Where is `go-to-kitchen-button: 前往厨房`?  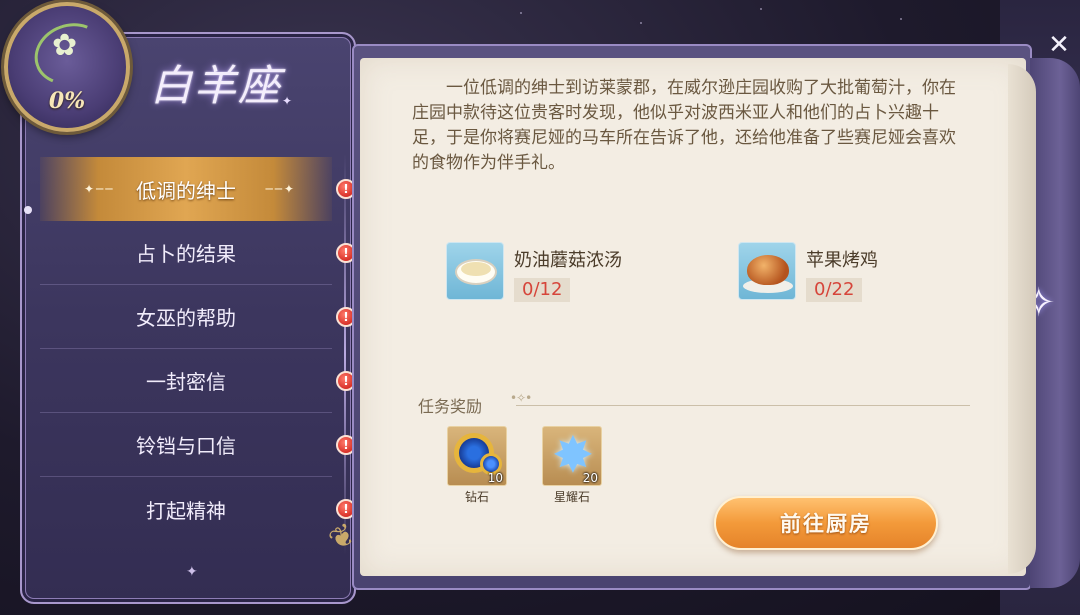 go-to-kitchen-button: 前往厨房 is located at coordinates (826, 523).